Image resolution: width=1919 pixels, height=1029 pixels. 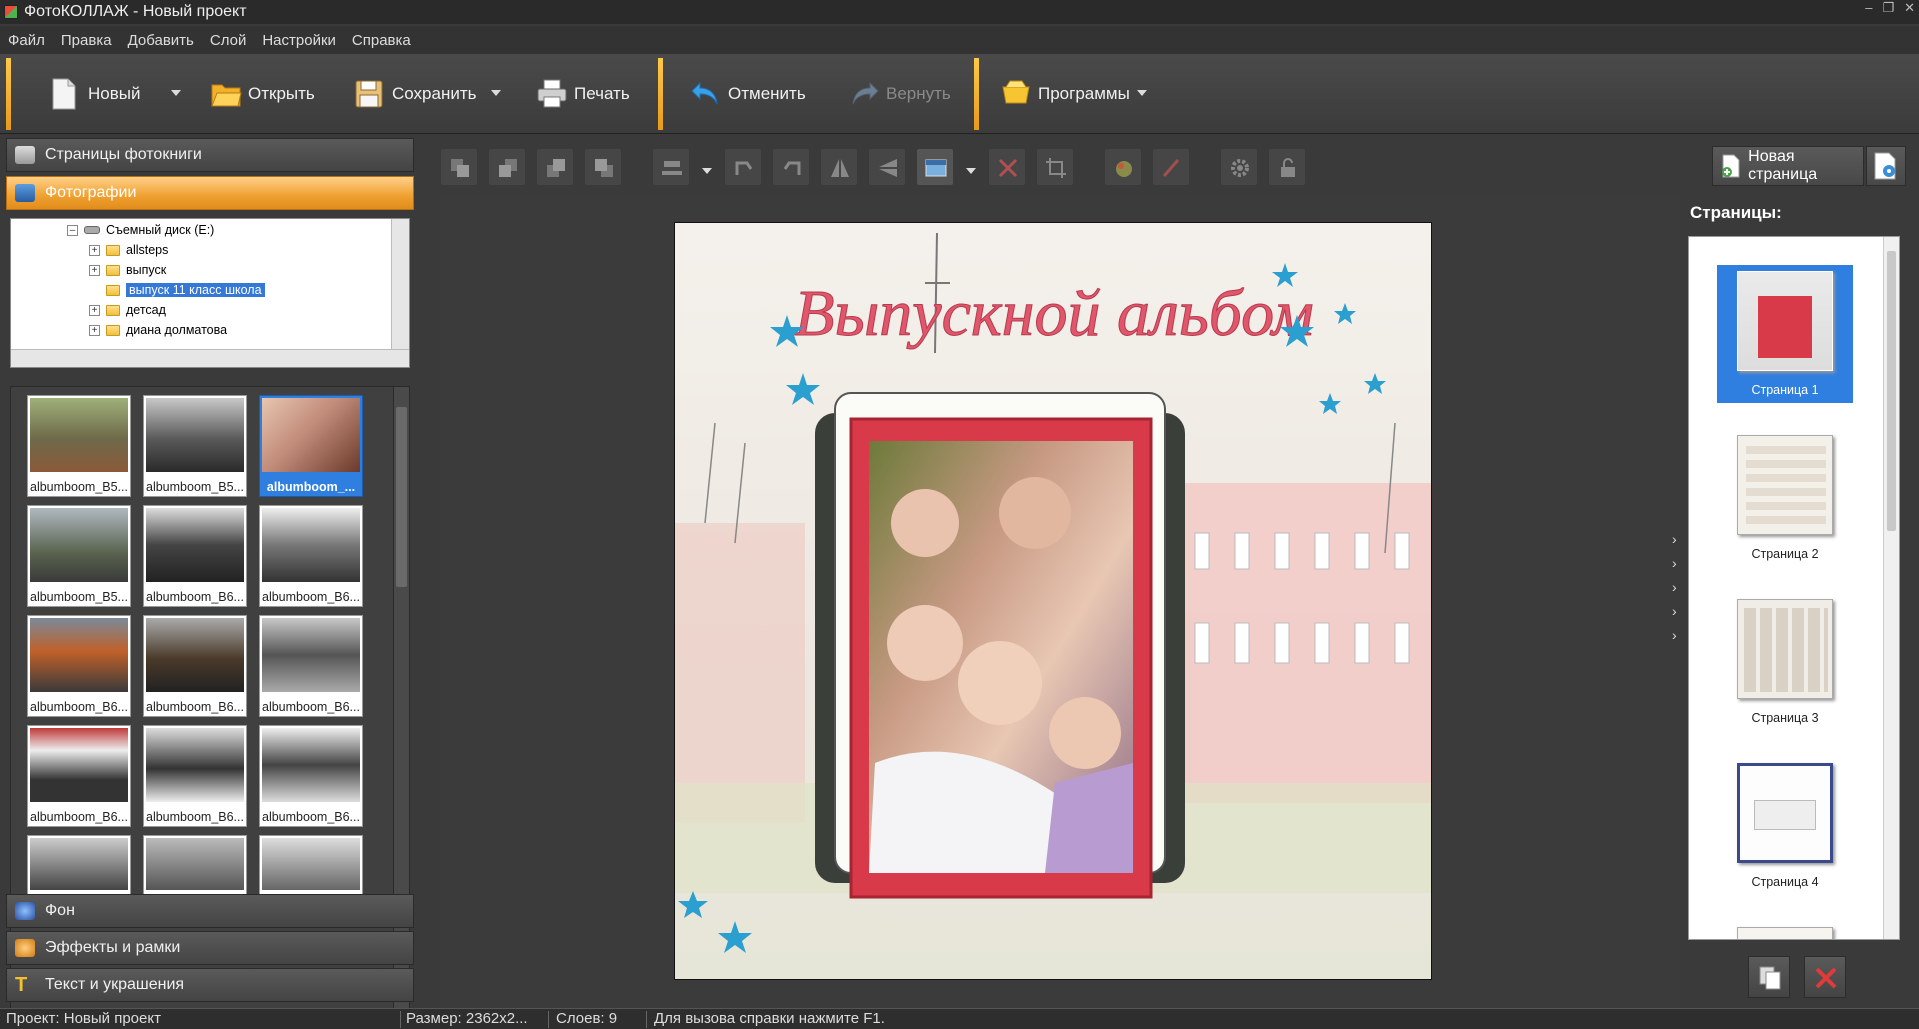 What do you see at coordinates (1239, 167) in the screenshot?
I see `properties-button` at bounding box center [1239, 167].